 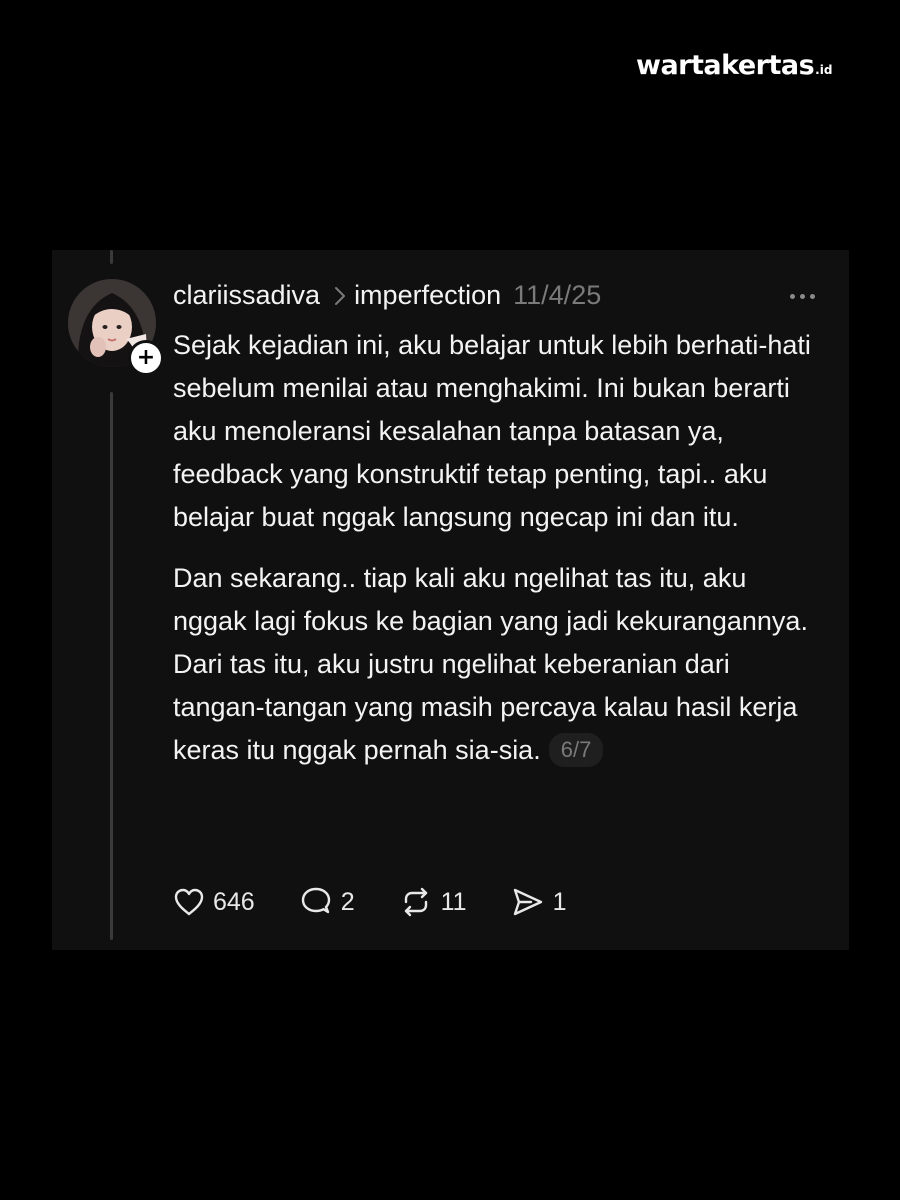 What do you see at coordinates (559, 901) in the screenshot?
I see `share-count: 1` at bounding box center [559, 901].